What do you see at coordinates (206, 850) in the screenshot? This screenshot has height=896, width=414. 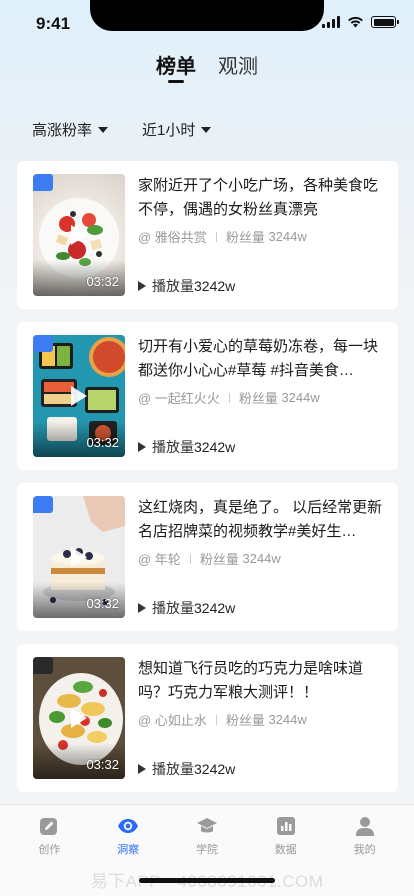 I see `nav-label: 学院` at bounding box center [206, 850].